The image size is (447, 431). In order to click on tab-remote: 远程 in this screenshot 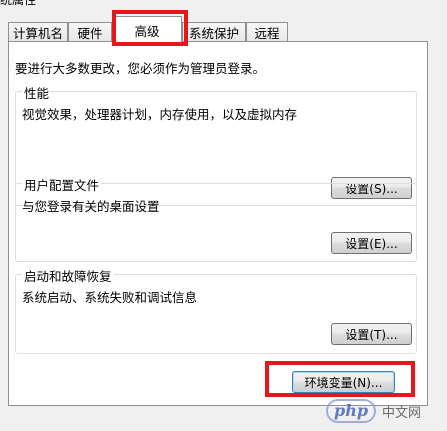, I will do `click(267, 32)`.